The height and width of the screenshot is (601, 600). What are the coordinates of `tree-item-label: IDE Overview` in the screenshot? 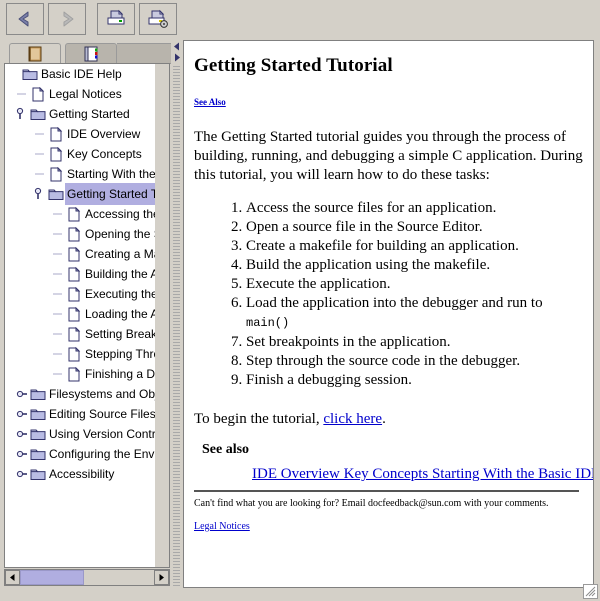 It's located at (104, 134).